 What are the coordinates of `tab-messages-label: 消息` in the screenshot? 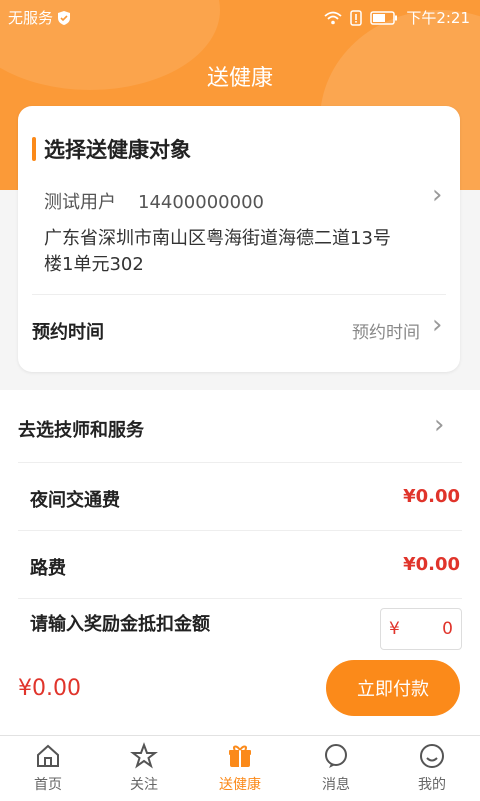 It's located at (336, 785).